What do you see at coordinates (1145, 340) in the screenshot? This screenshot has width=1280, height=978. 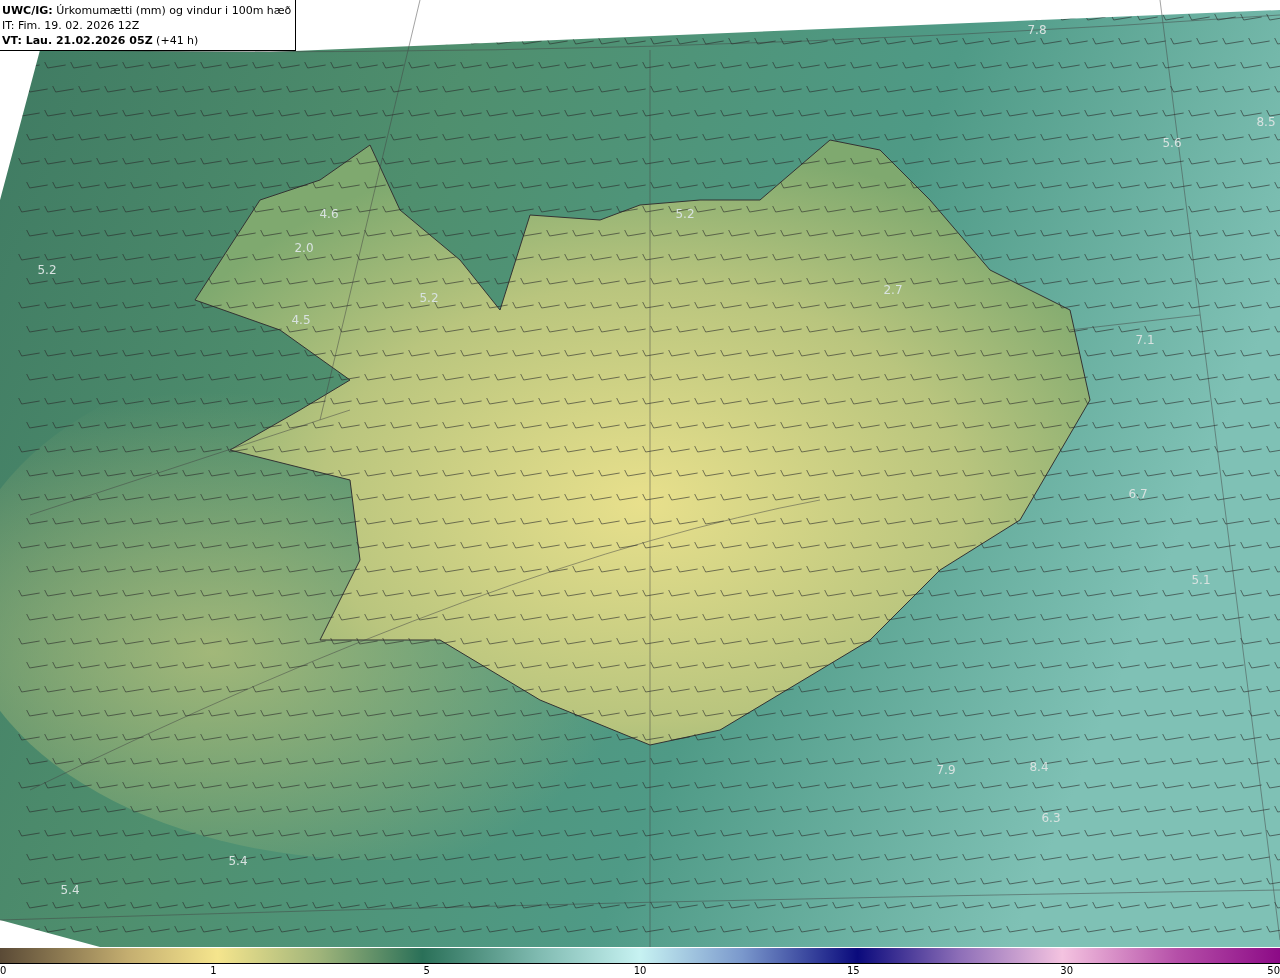 I see `map-value-label: 7.1` at bounding box center [1145, 340].